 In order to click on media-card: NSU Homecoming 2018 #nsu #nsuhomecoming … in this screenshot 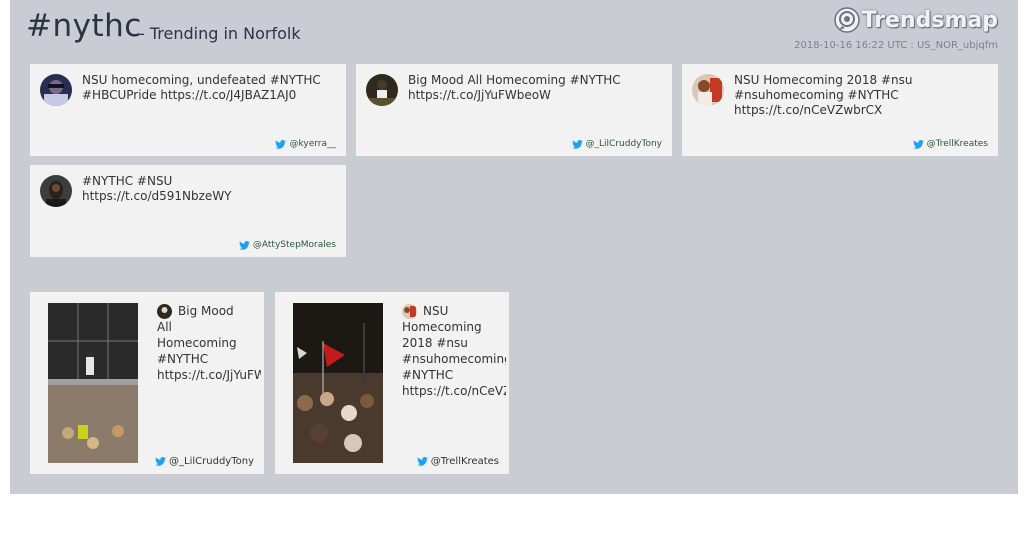, I will do `click(392, 383)`.